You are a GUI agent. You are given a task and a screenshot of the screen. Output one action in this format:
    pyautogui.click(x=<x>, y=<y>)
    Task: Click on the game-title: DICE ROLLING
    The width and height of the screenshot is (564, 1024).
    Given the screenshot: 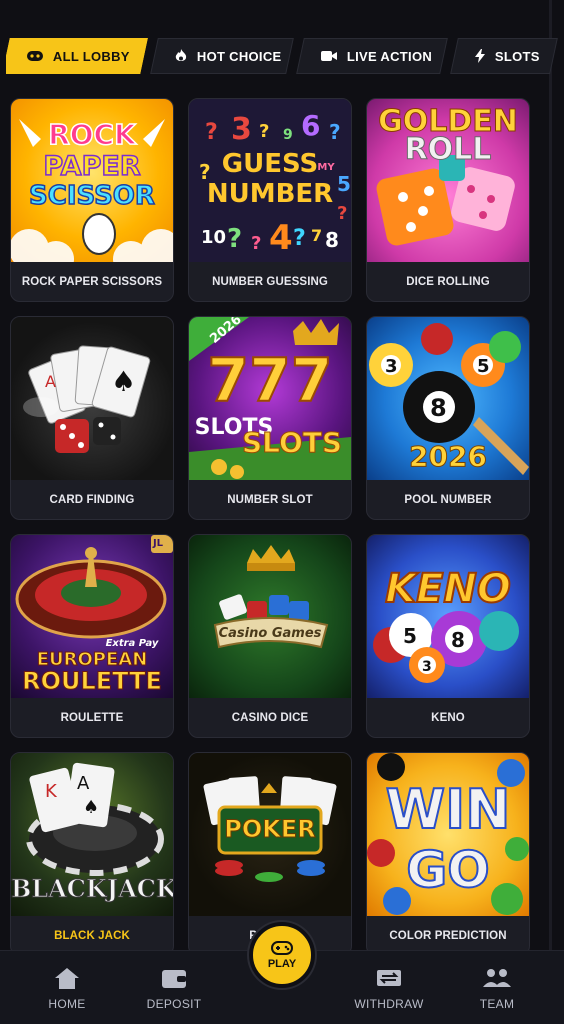 What is the action you would take?
    pyautogui.click(x=448, y=281)
    